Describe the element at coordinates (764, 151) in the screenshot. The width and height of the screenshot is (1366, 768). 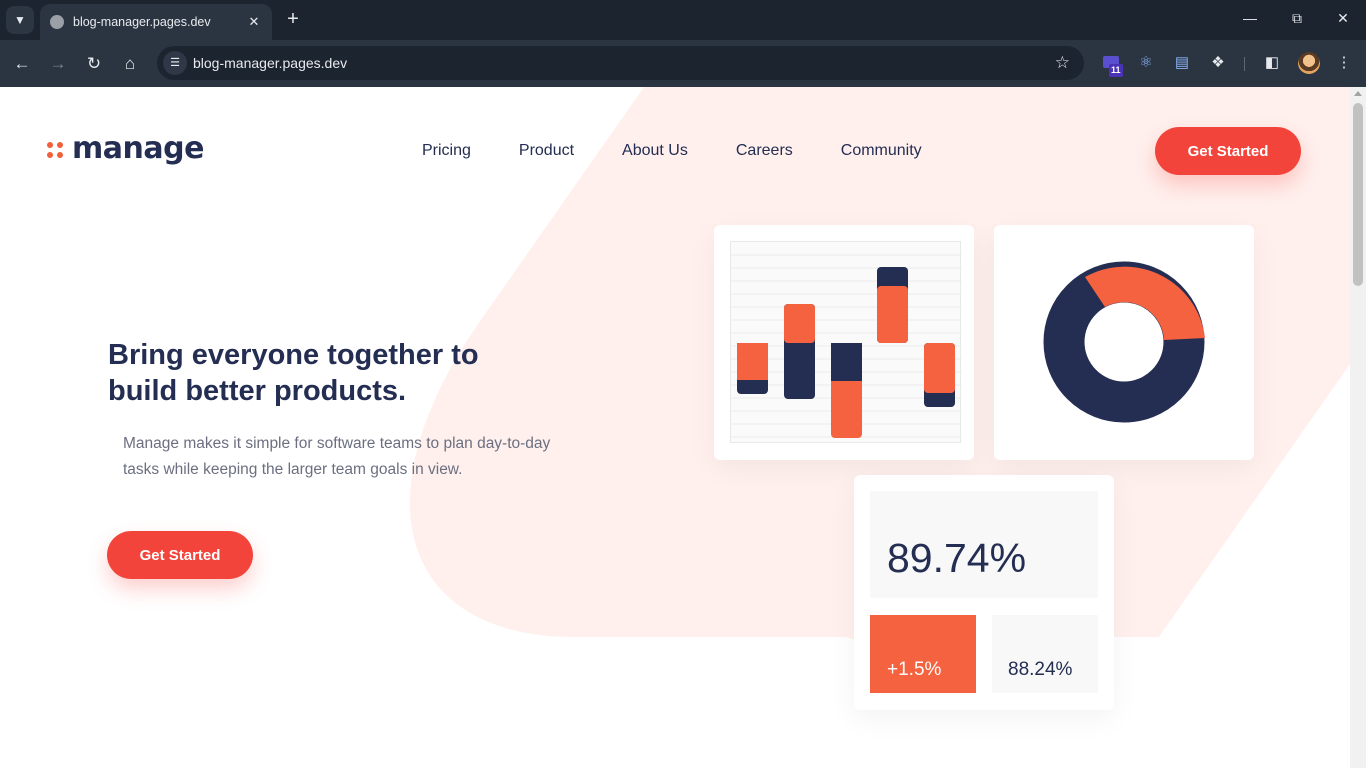
I see `nav-link-careers: Careers` at that location.